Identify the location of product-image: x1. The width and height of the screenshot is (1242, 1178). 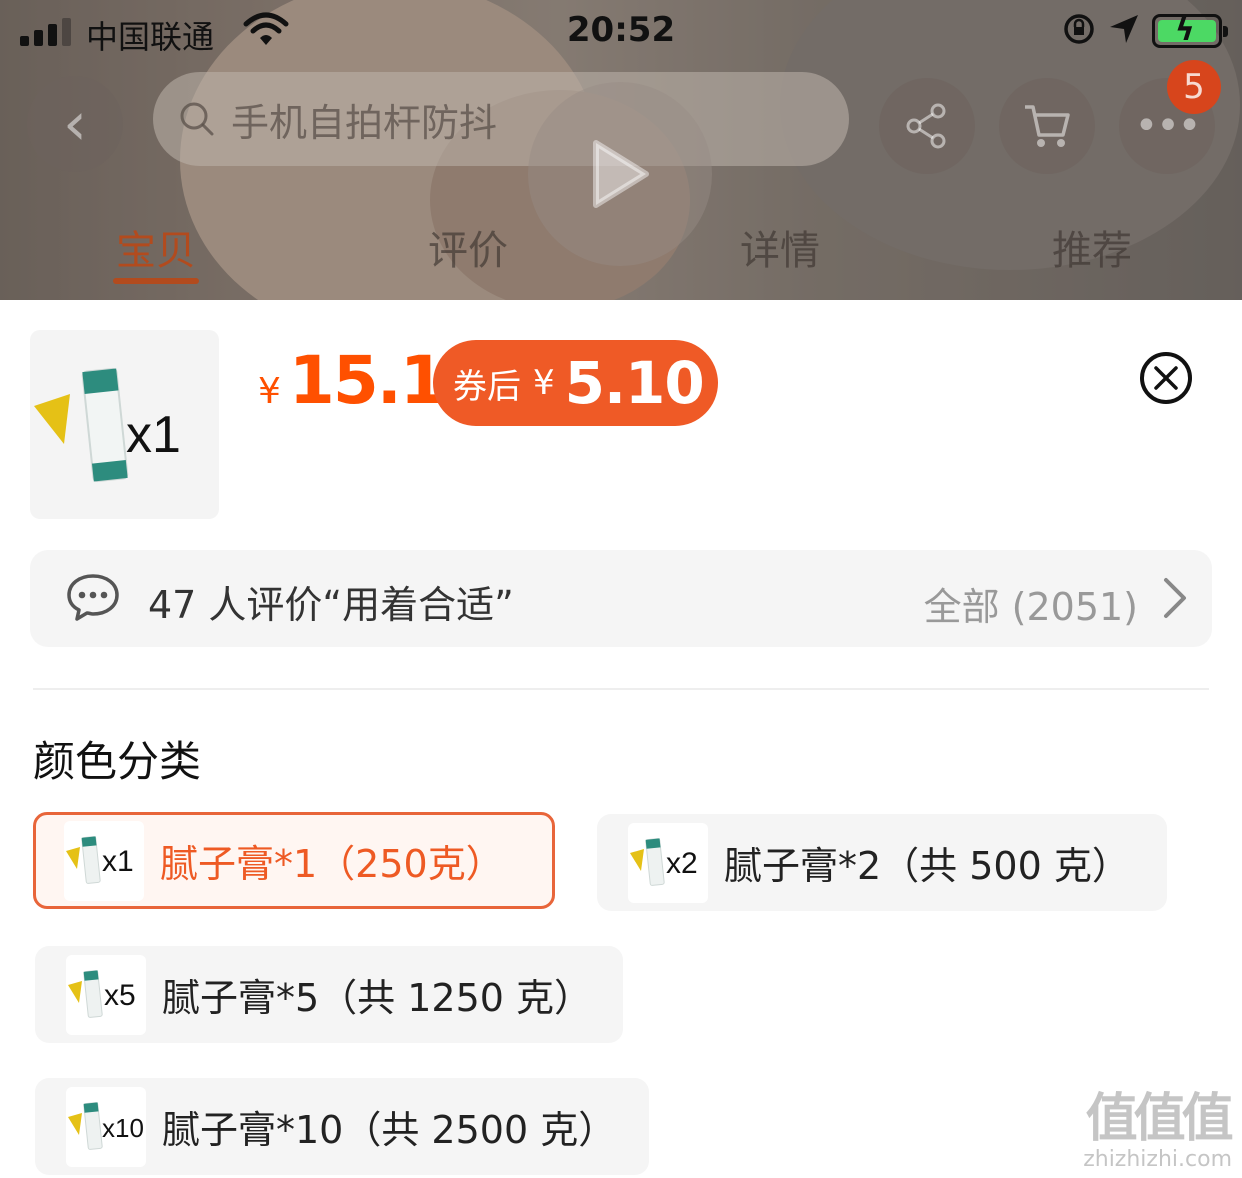
(107, 425).